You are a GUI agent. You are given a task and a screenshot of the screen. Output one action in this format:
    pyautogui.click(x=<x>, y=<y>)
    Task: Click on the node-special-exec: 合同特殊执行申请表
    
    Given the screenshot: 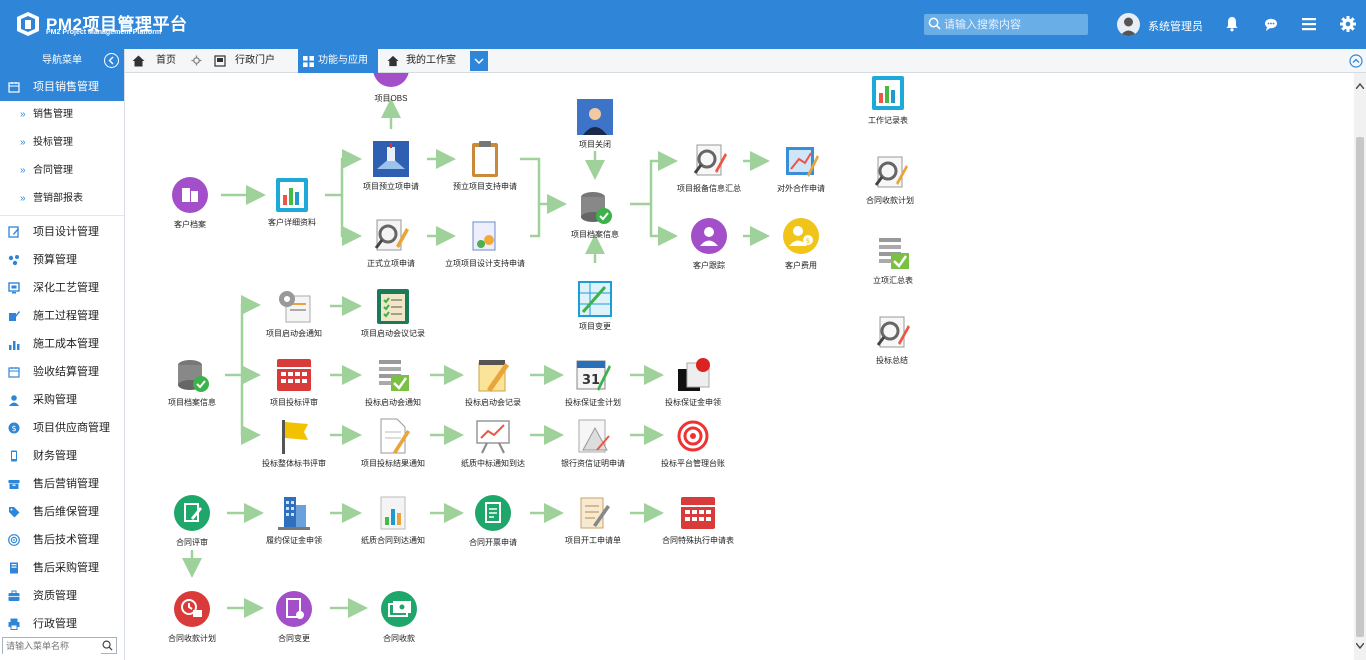 What is the action you would take?
    pyautogui.click(x=698, y=519)
    